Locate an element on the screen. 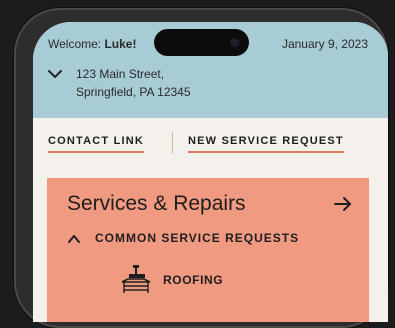 This screenshot has height=328, width=395. camera-icon is located at coordinates (234, 42).